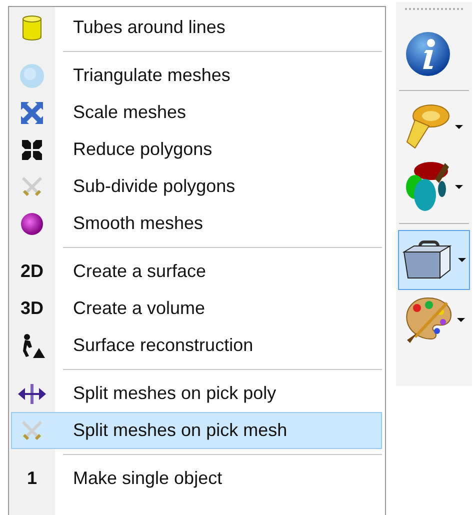  I want to click on menu-item-label: Surface reconstruction, so click(163, 345).